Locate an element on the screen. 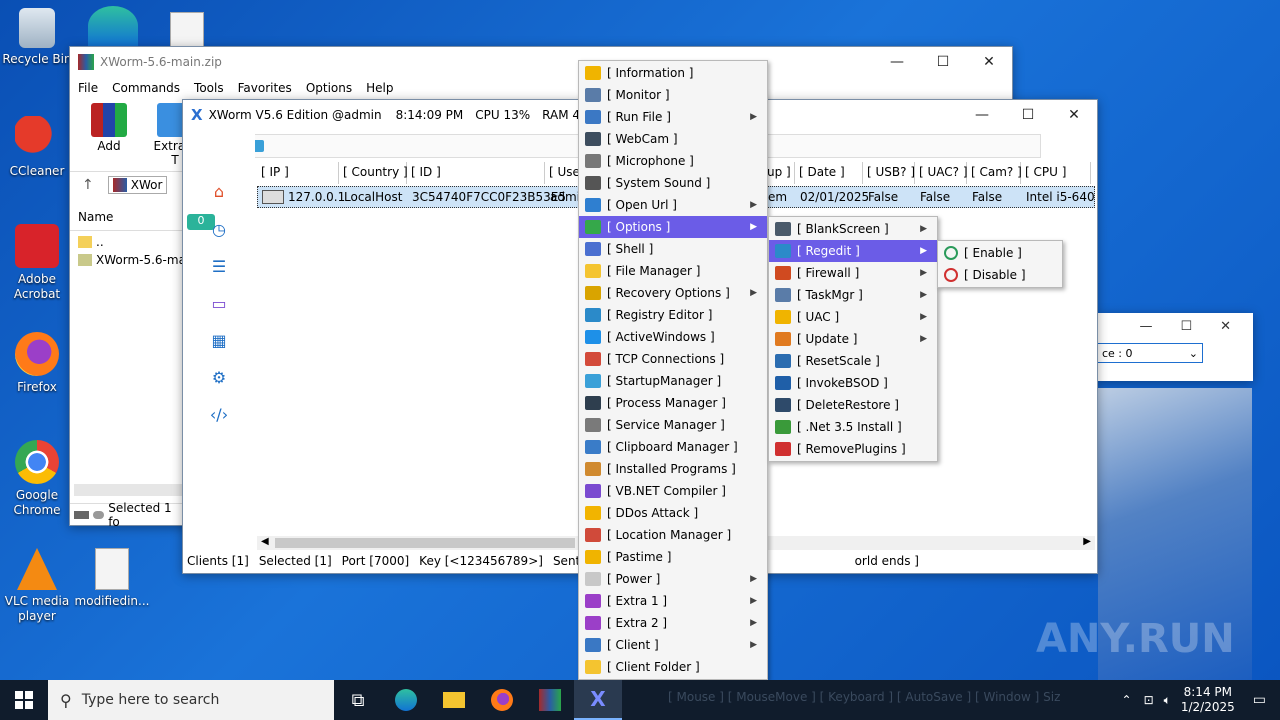 Image resolution: width=1280 pixels, height=720 pixels. menu-item: [ VB.NET Compiler ] is located at coordinates (673, 491).